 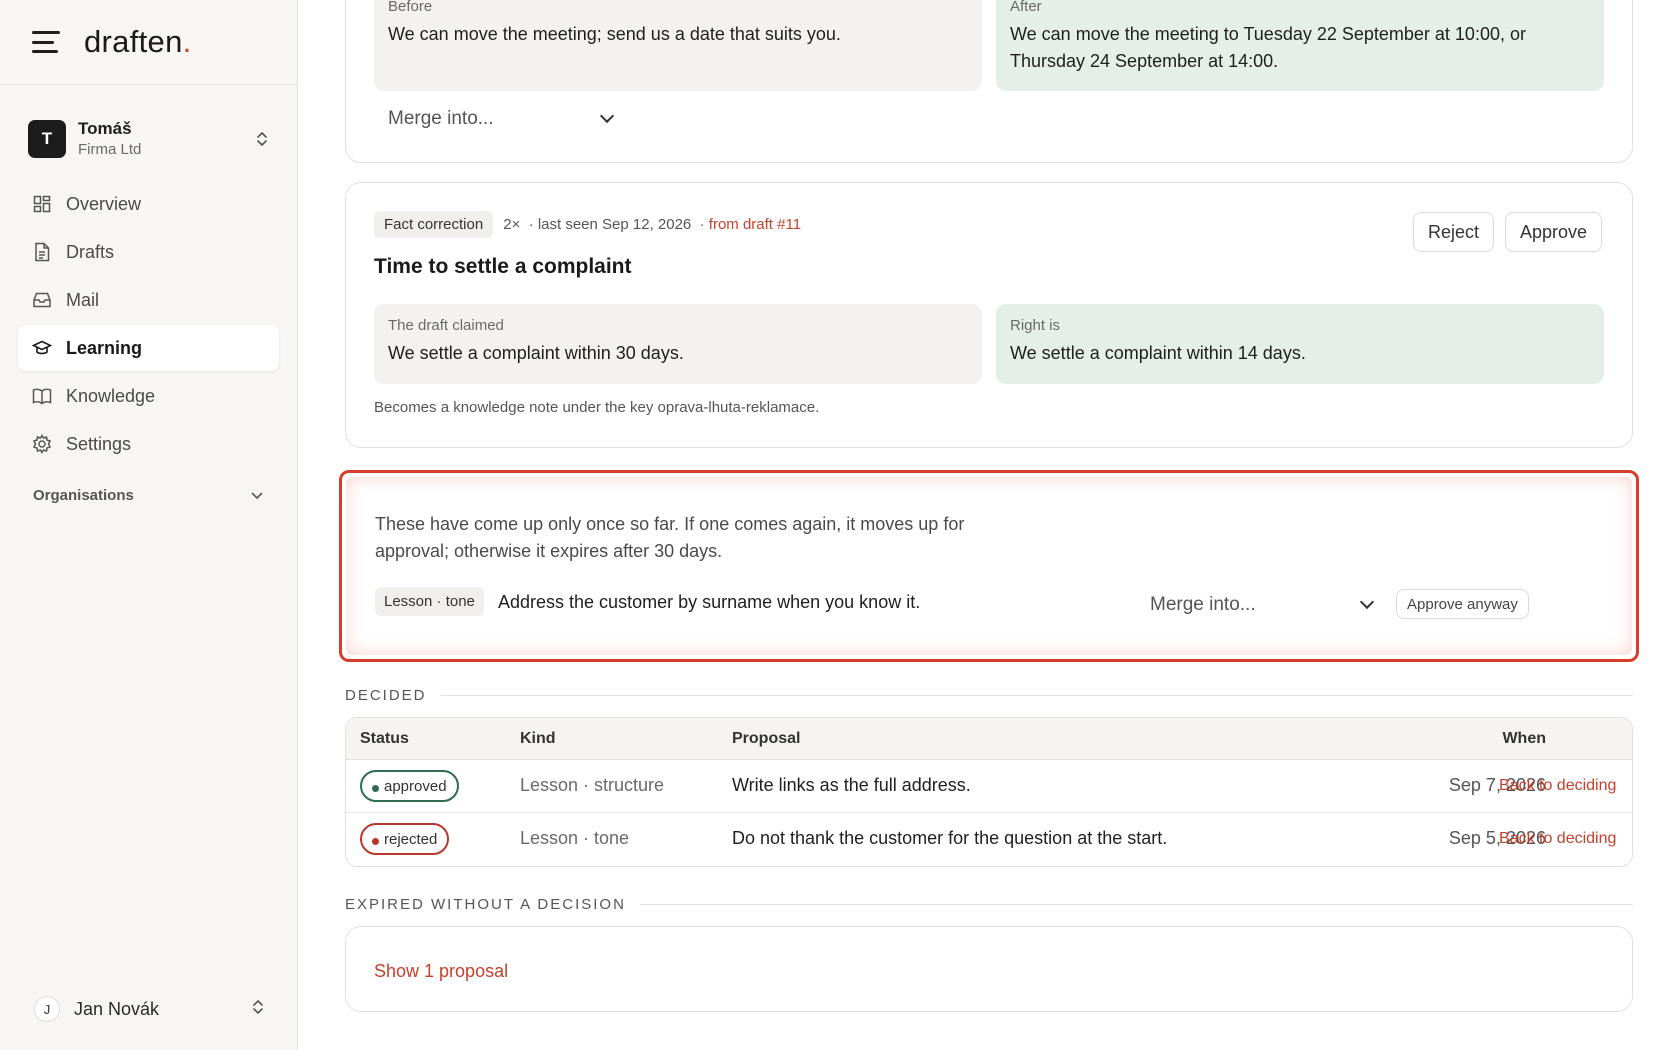 What do you see at coordinates (503, 266) in the screenshot?
I see `proposal-title: Time to settle a complaint` at bounding box center [503, 266].